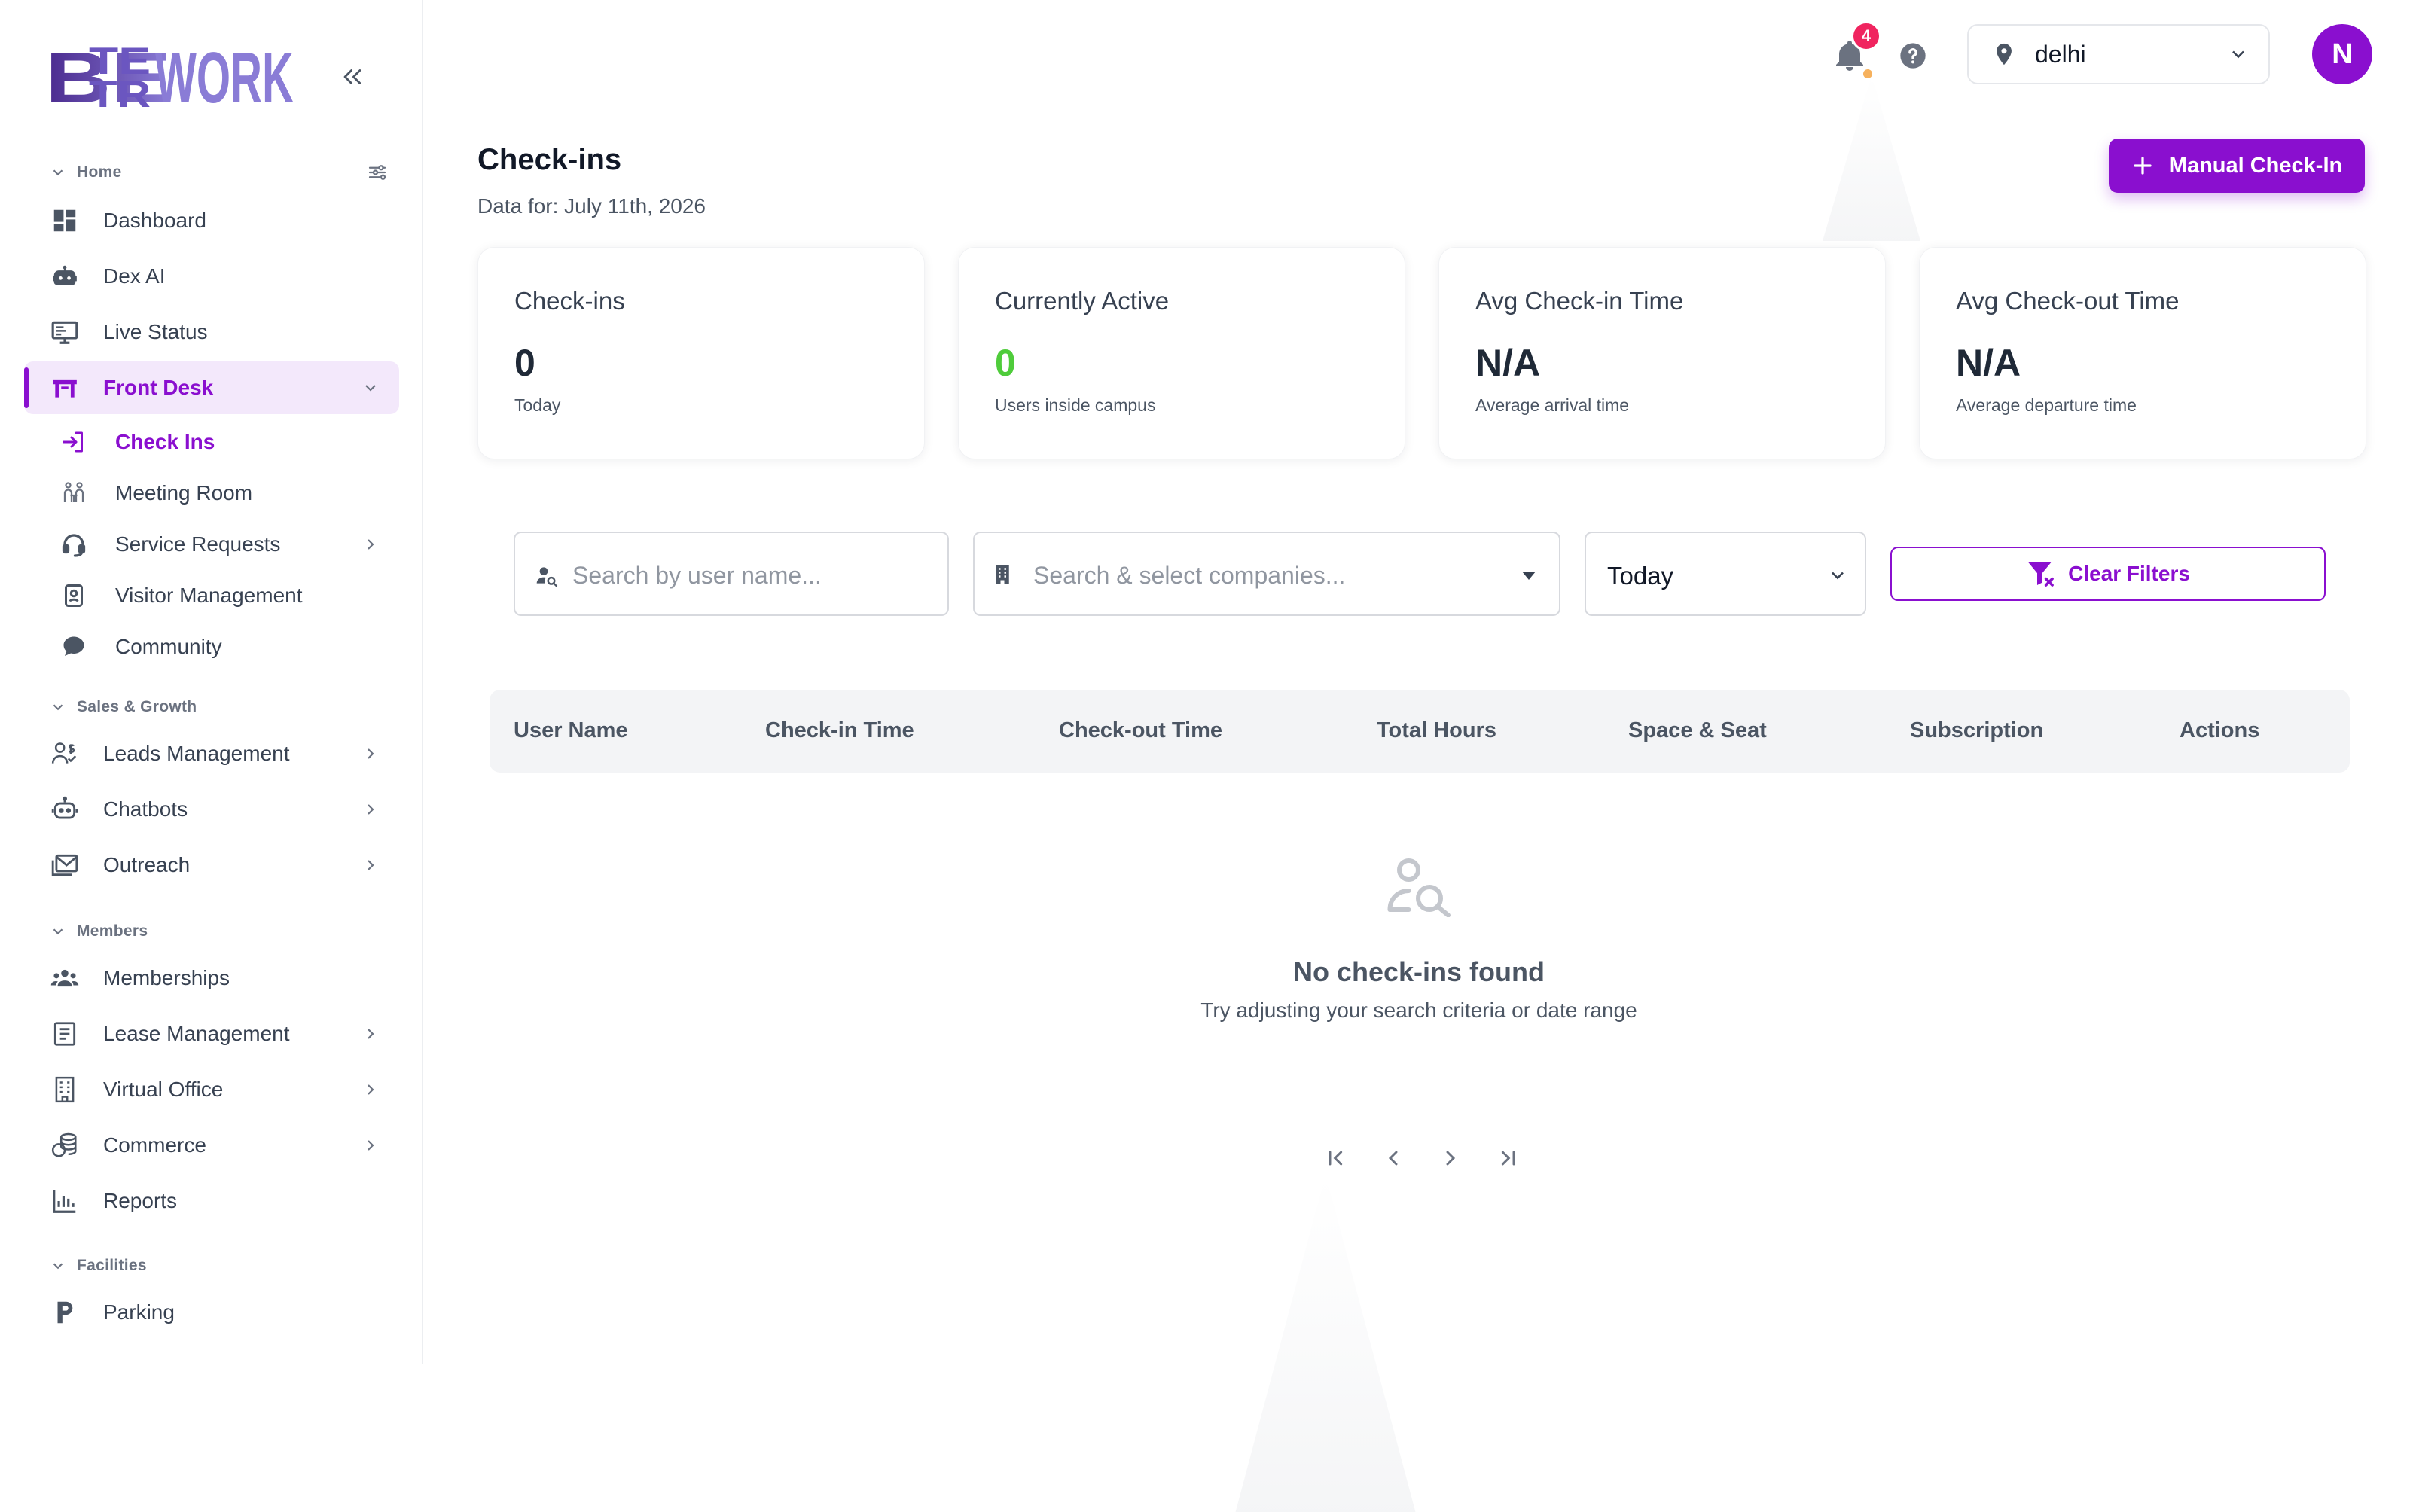 The height and width of the screenshot is (1512, 2410). Describe the element at coordinates (147, 864) in the screenshot. I see `sidebar-item-label: Outreach` at that location.